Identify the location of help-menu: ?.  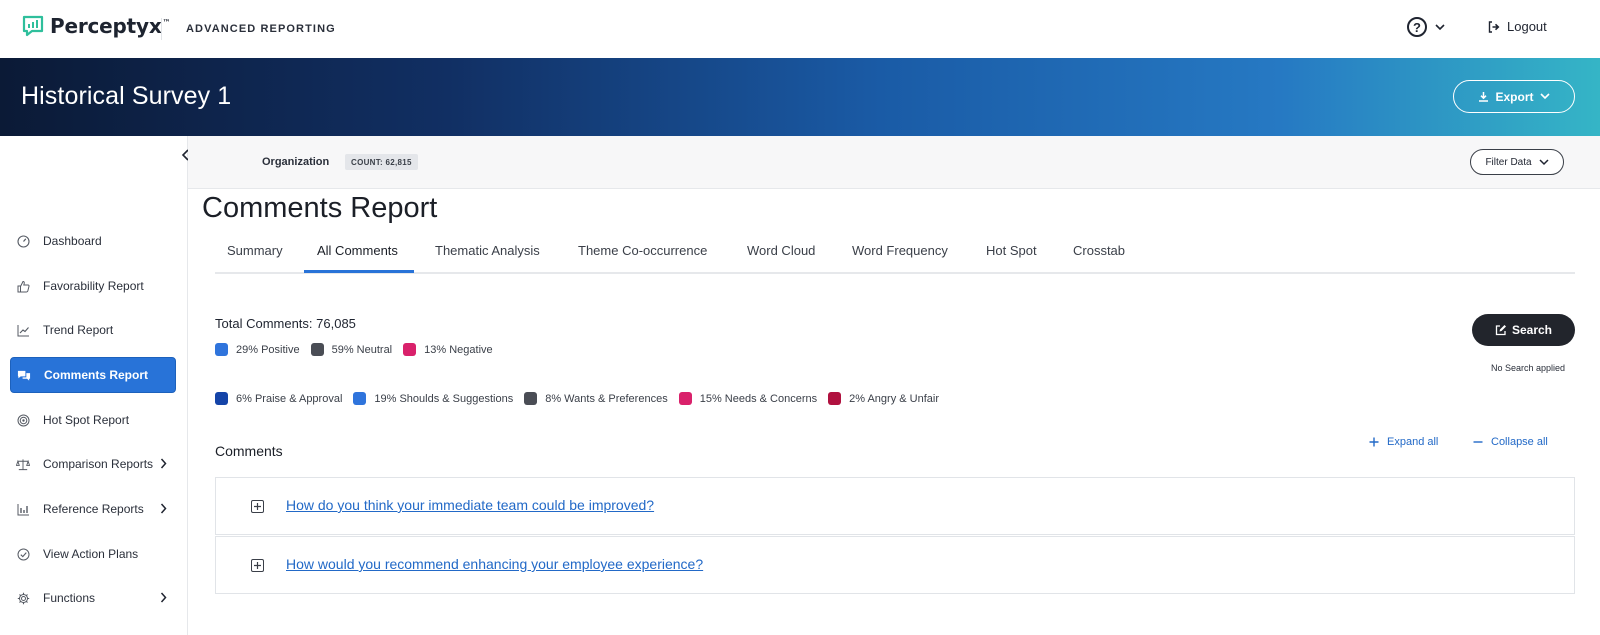
(1426, 27).